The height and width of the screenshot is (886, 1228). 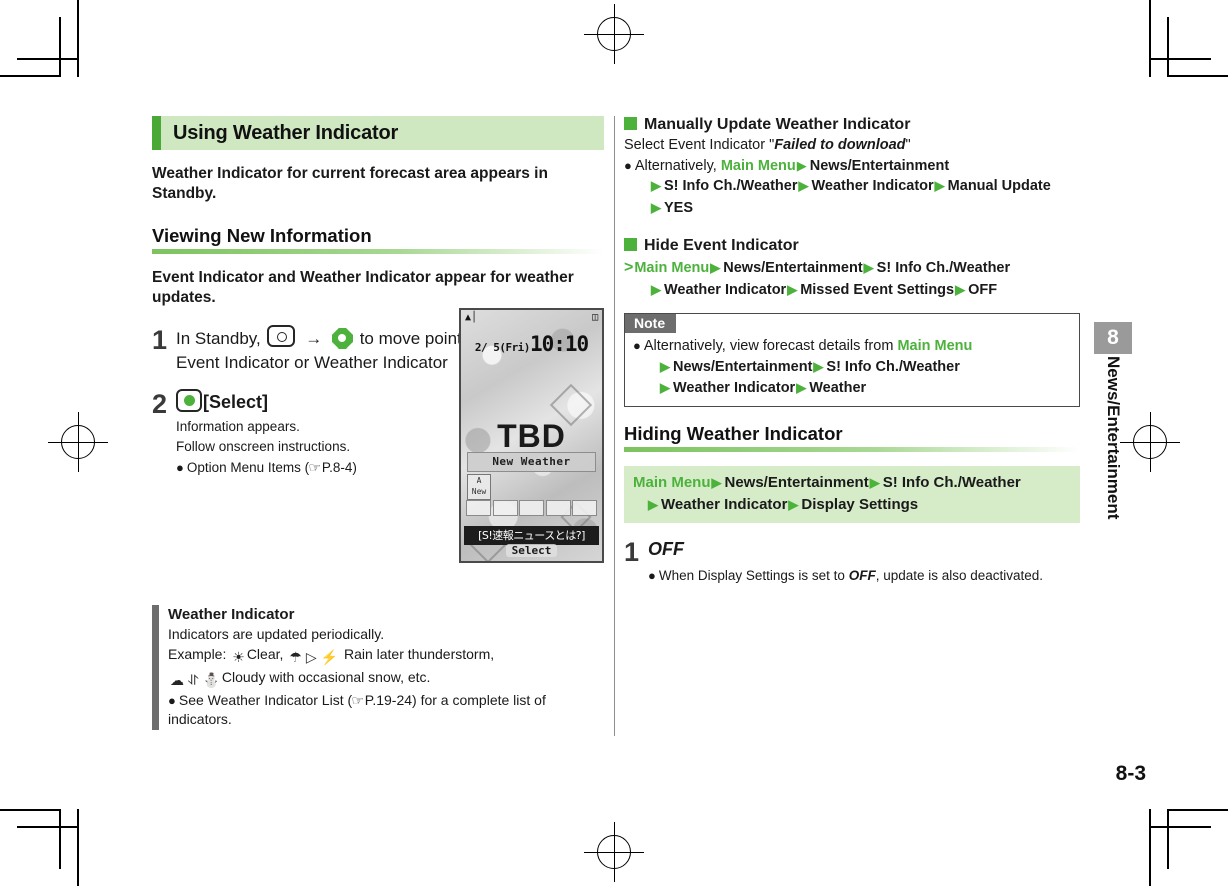 What do you see at coordinates (934, 346) in the screenshot?
I see `path-main-menu-3: Main Menu` at bounding box center [934, 346].